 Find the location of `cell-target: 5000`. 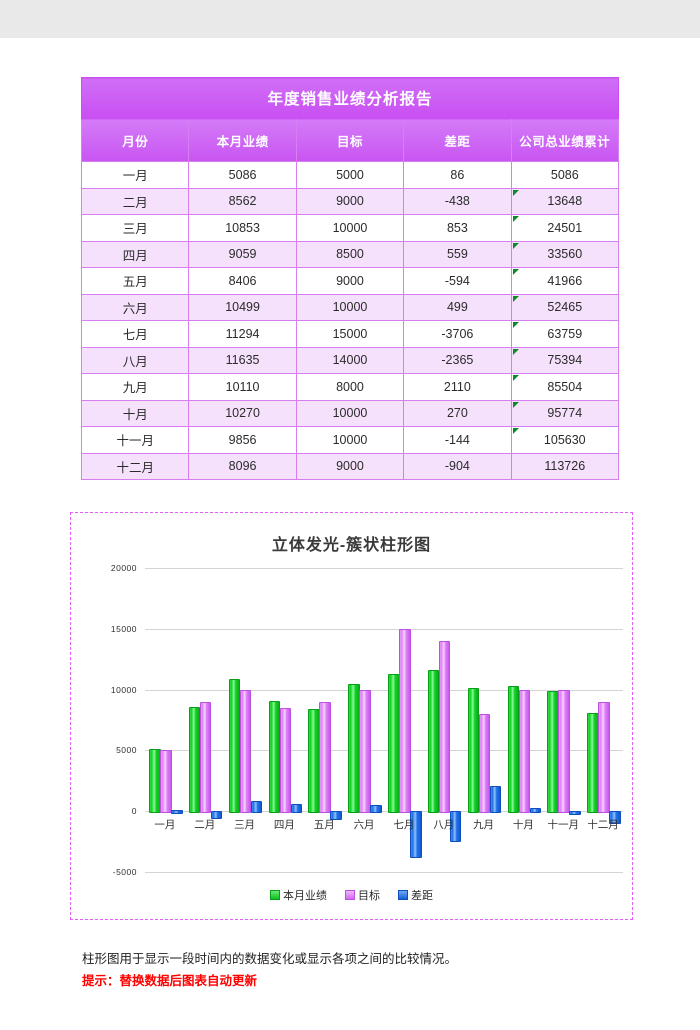

cell-target: 5000 is located at coordinates (350, 175).